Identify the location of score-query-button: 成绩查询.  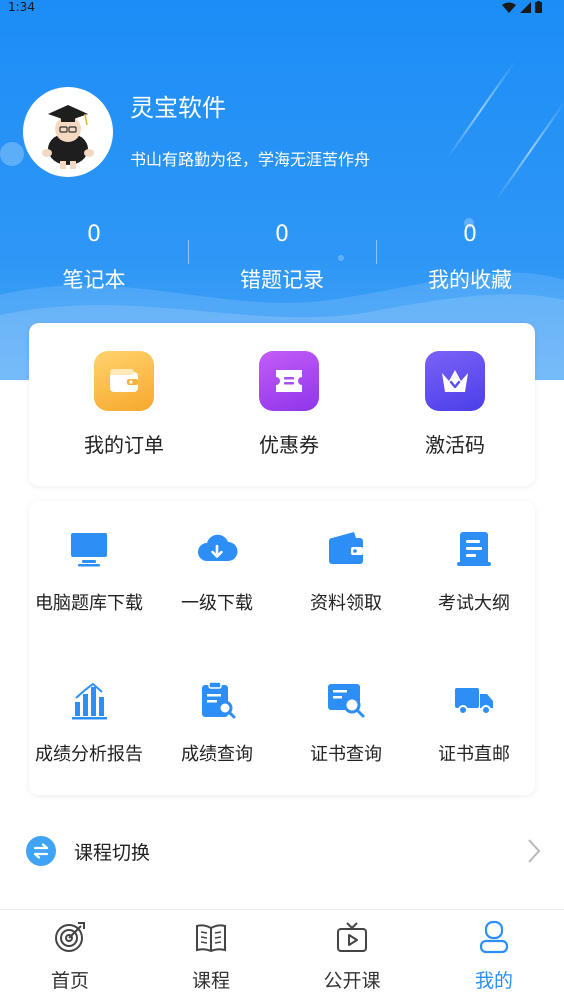
(217, 722).